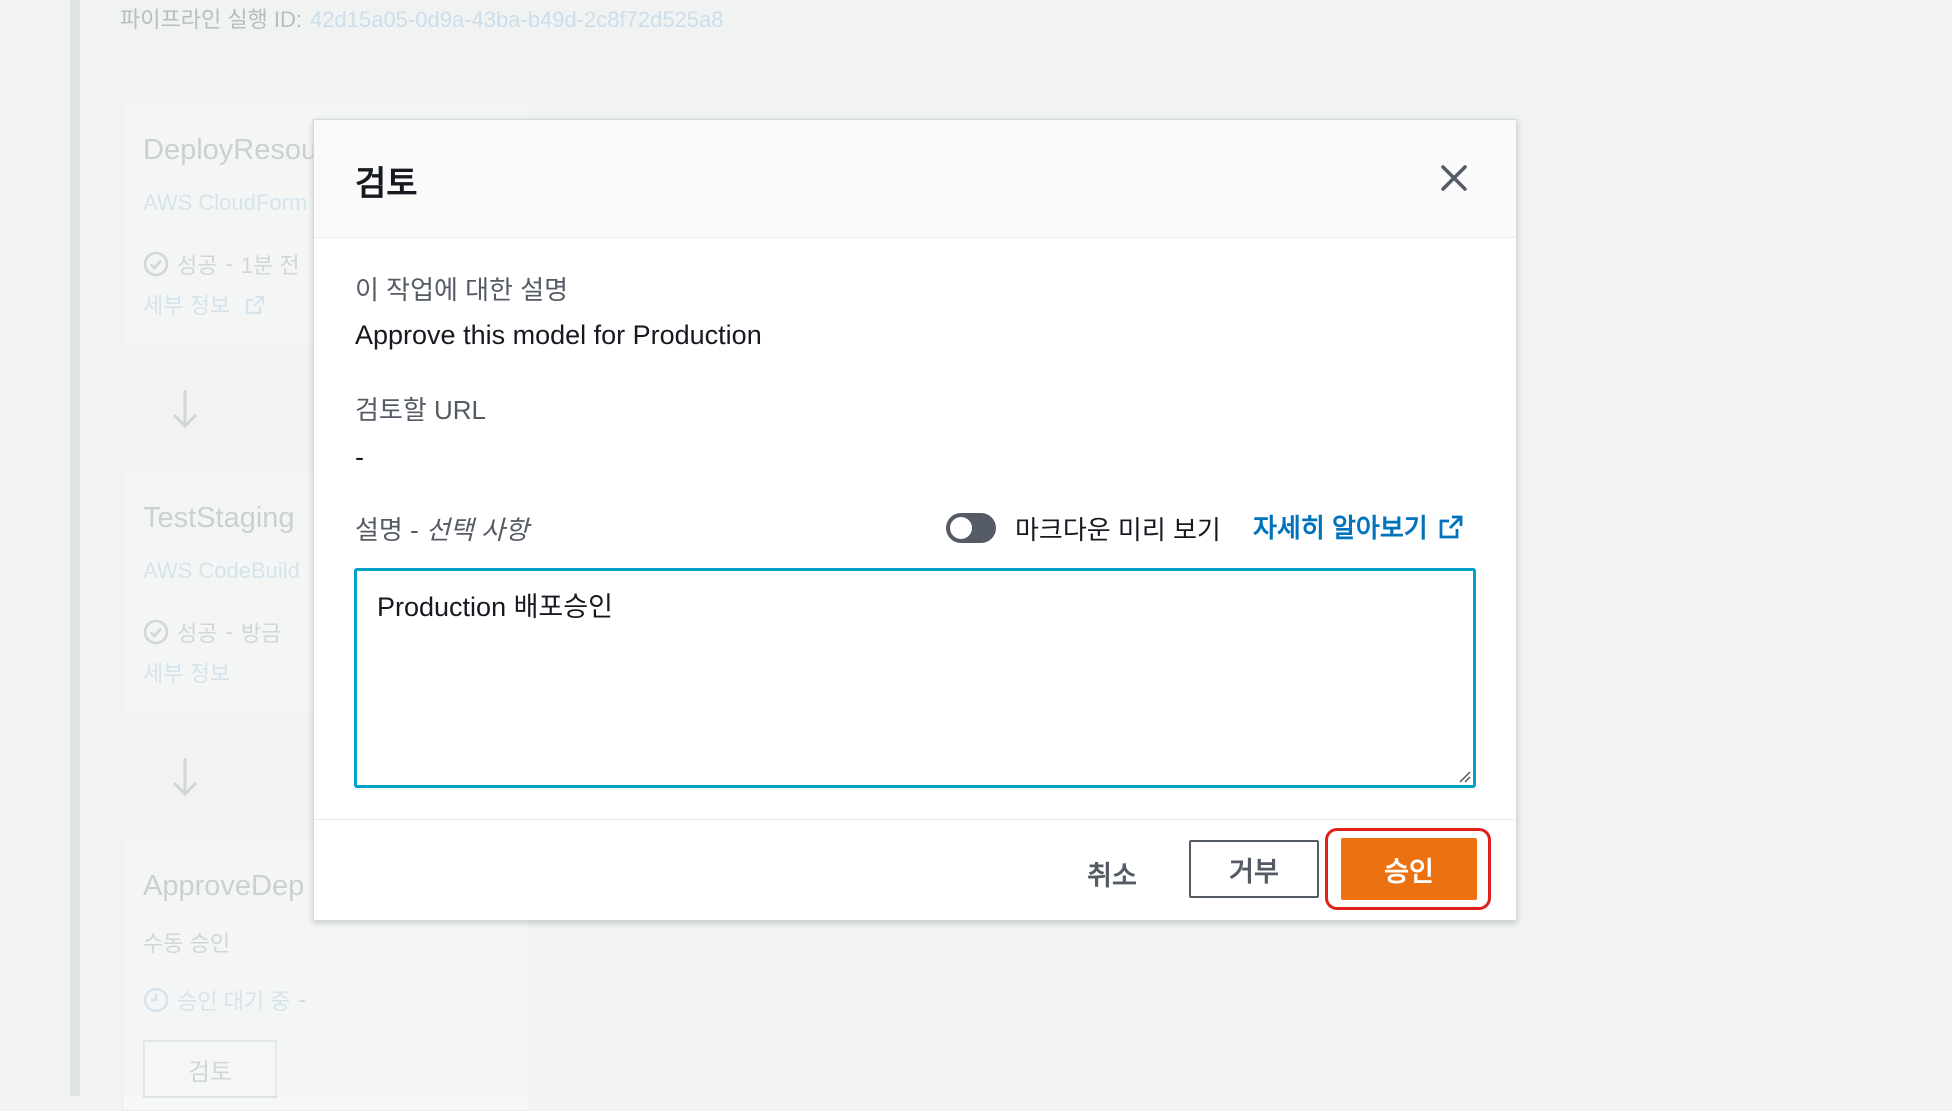 The height and width of the screenshot is (1111, 1952). Describe the element at coordinates (1409, 869) in the screenshot. I see `approve-button: 승인` at that location.